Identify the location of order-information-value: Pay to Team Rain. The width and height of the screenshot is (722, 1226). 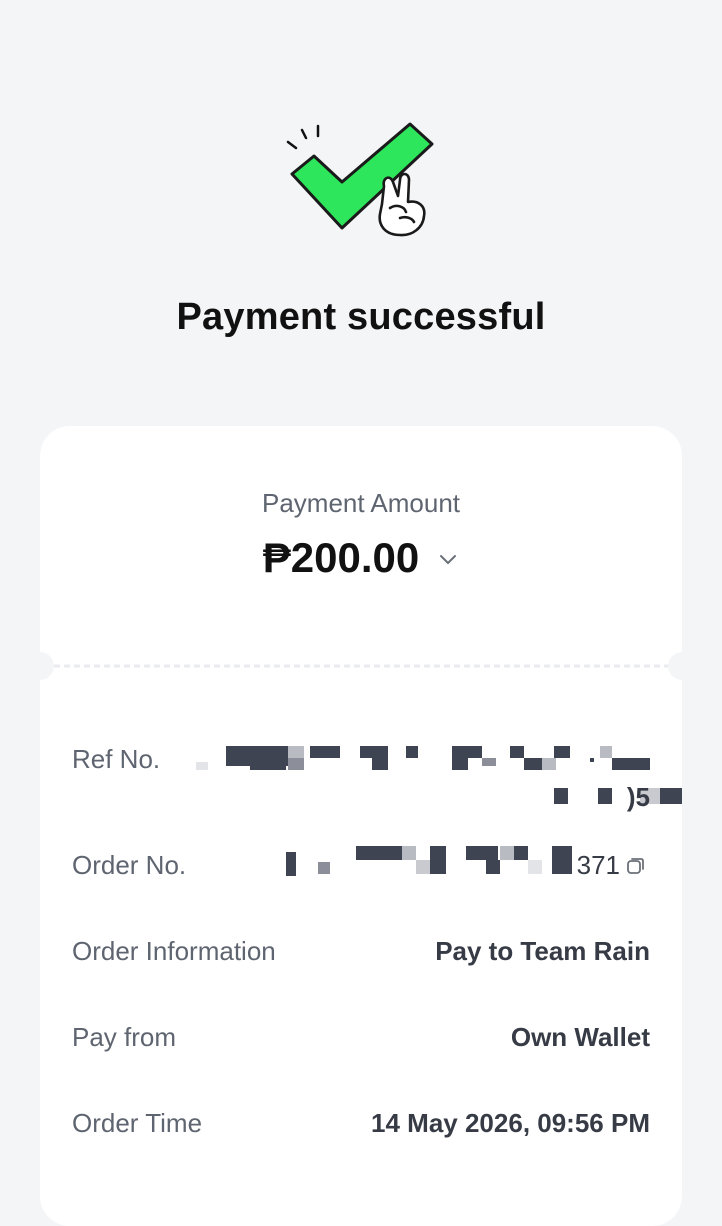
(542, 951).